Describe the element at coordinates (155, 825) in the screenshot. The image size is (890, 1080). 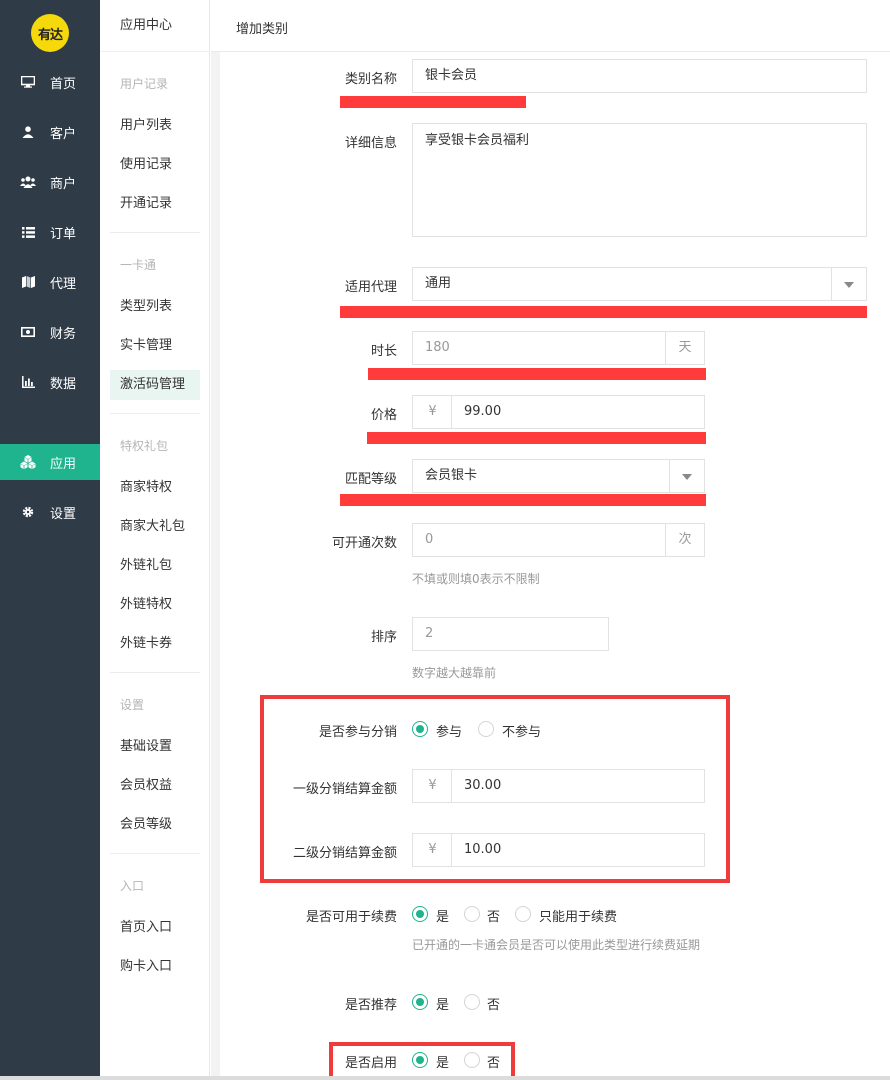
I see `submenu-item-member-levels: 会员等级` at that location.